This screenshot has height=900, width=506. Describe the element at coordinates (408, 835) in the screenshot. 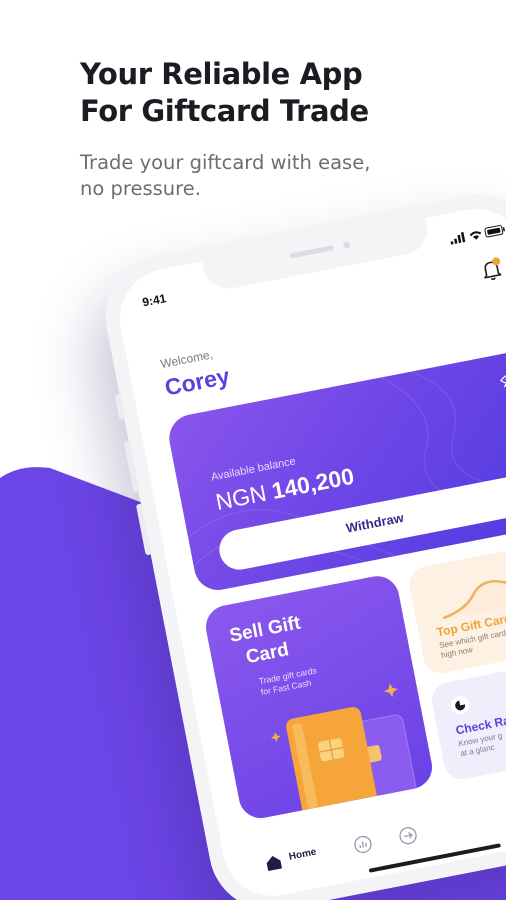

I see `wallet-icon` at that location.